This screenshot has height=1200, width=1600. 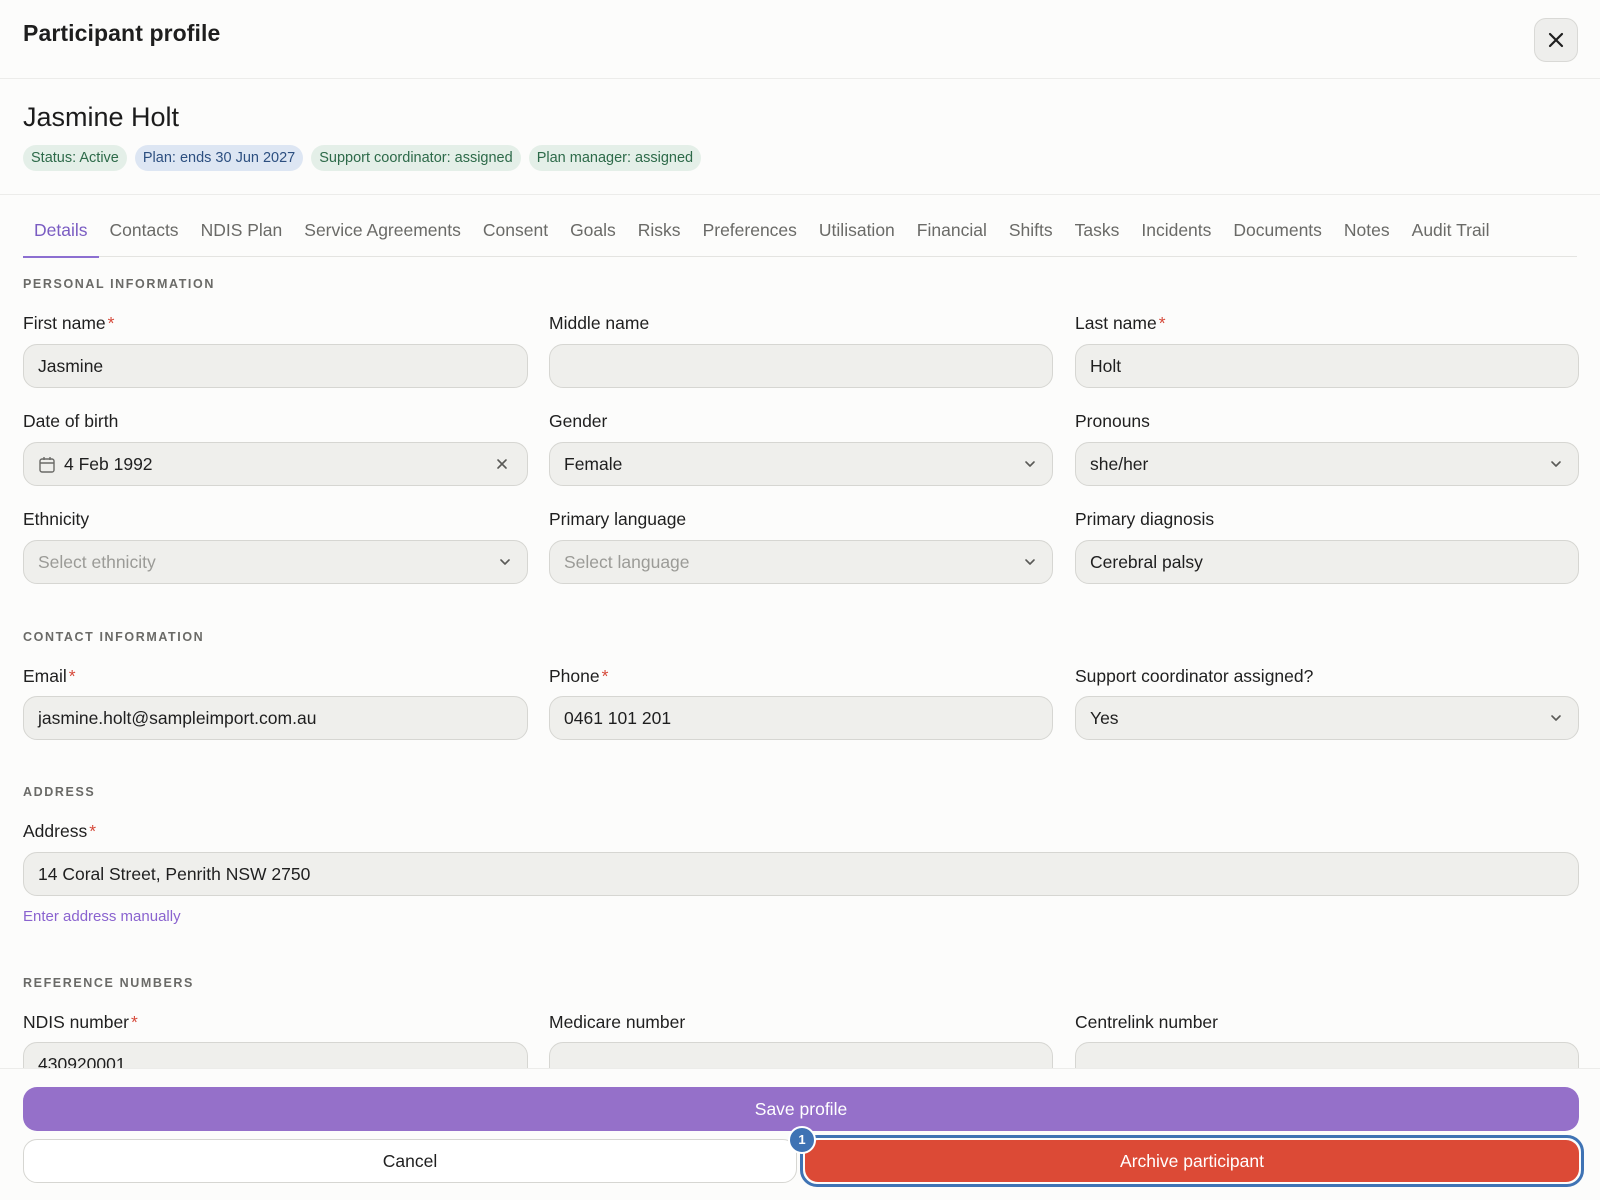 What do you see at coordinates (97, 562) in the screenshot?
I see `ethnicity-placeholder: Select ethnicity` at bounding box center [97, 562].